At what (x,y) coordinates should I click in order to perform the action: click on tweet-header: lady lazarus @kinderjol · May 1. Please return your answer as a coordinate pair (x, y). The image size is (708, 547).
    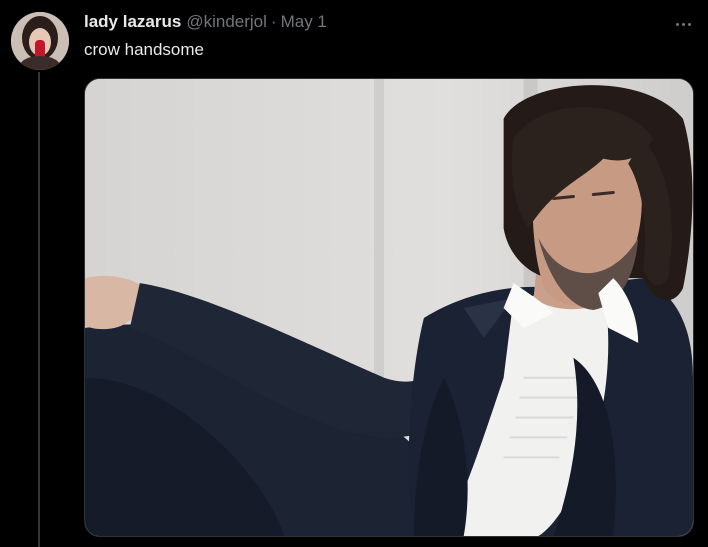
    Looking at the image, I should click on (205, 23).